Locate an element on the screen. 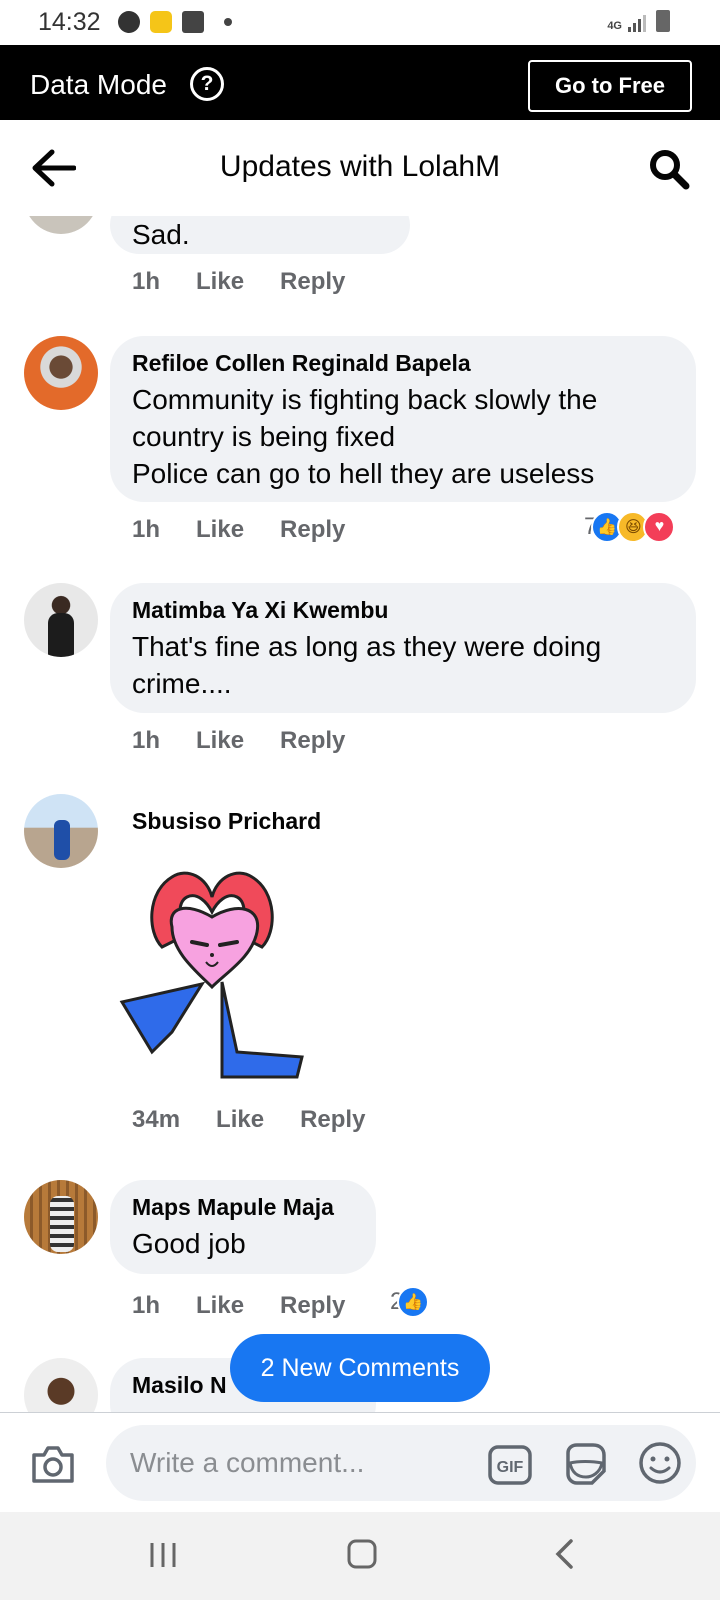  sticker-icon is located at coordinates (585, 1464).